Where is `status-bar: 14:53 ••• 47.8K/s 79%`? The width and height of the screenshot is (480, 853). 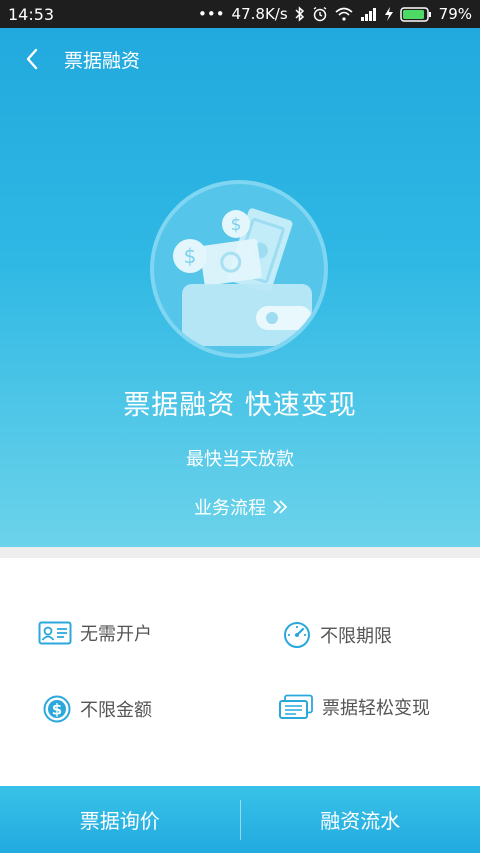
status-bar: 14:53 ••• 47.8K/s 79% is located at coordinates (240, 14).